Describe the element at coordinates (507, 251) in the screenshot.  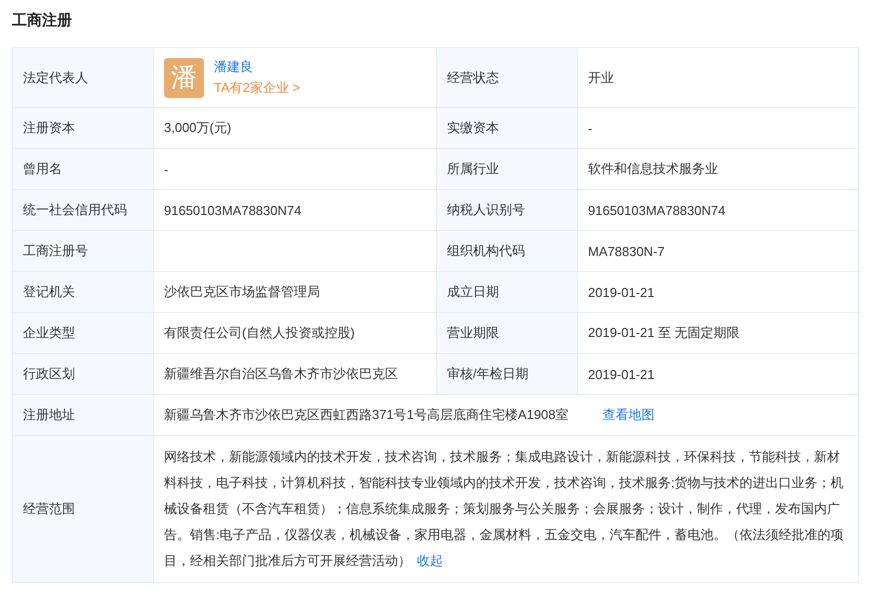
I see `label-cell: 组织机构代码` at that location.